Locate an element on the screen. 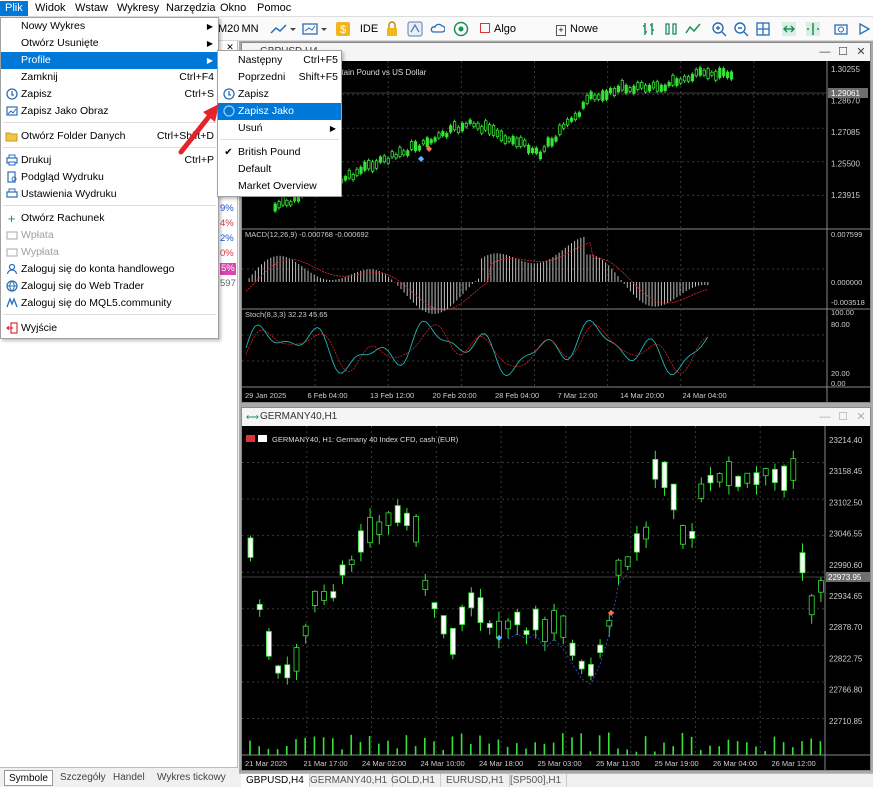  lock-icon is located at coordinates (392, 29).